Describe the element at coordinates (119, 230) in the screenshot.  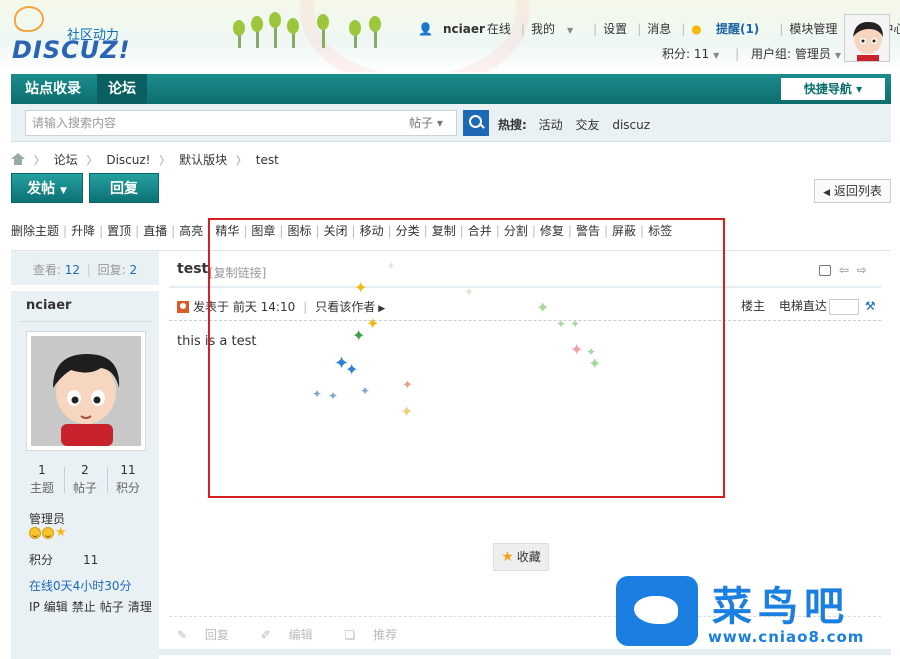
I see `mod-stick: 置顶` at that location.